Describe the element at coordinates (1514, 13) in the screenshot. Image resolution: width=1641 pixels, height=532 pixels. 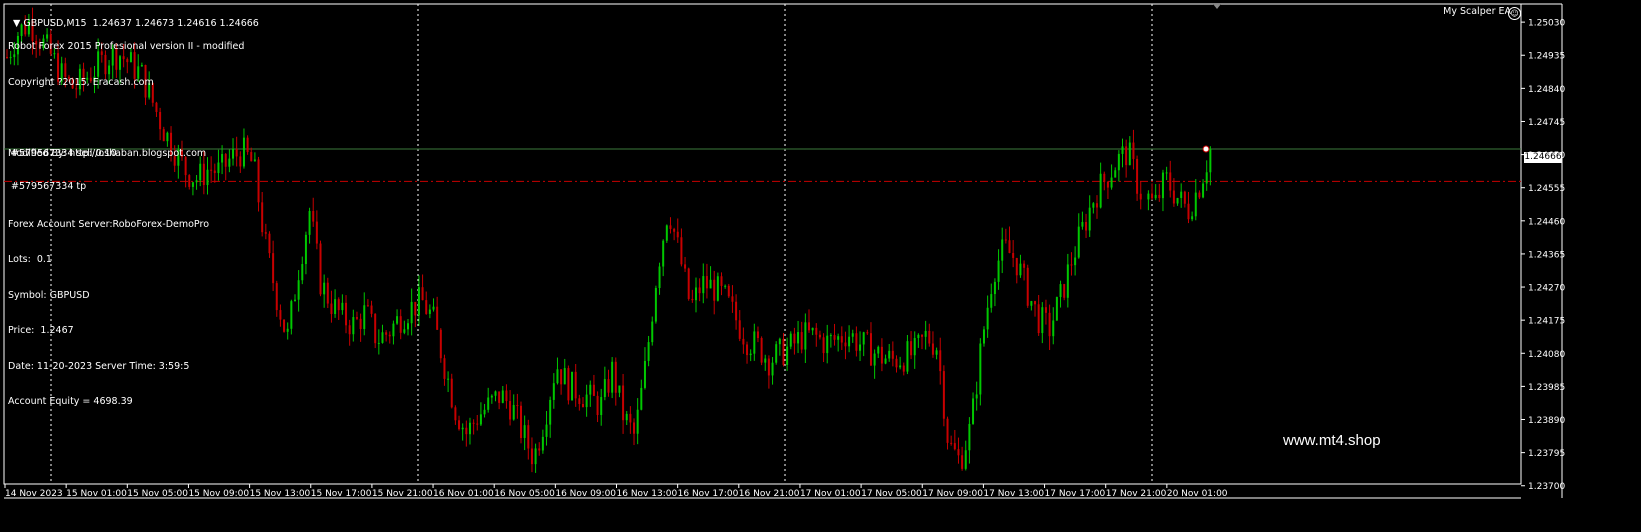
I see `smiley-face-icon: ☺` at that location.